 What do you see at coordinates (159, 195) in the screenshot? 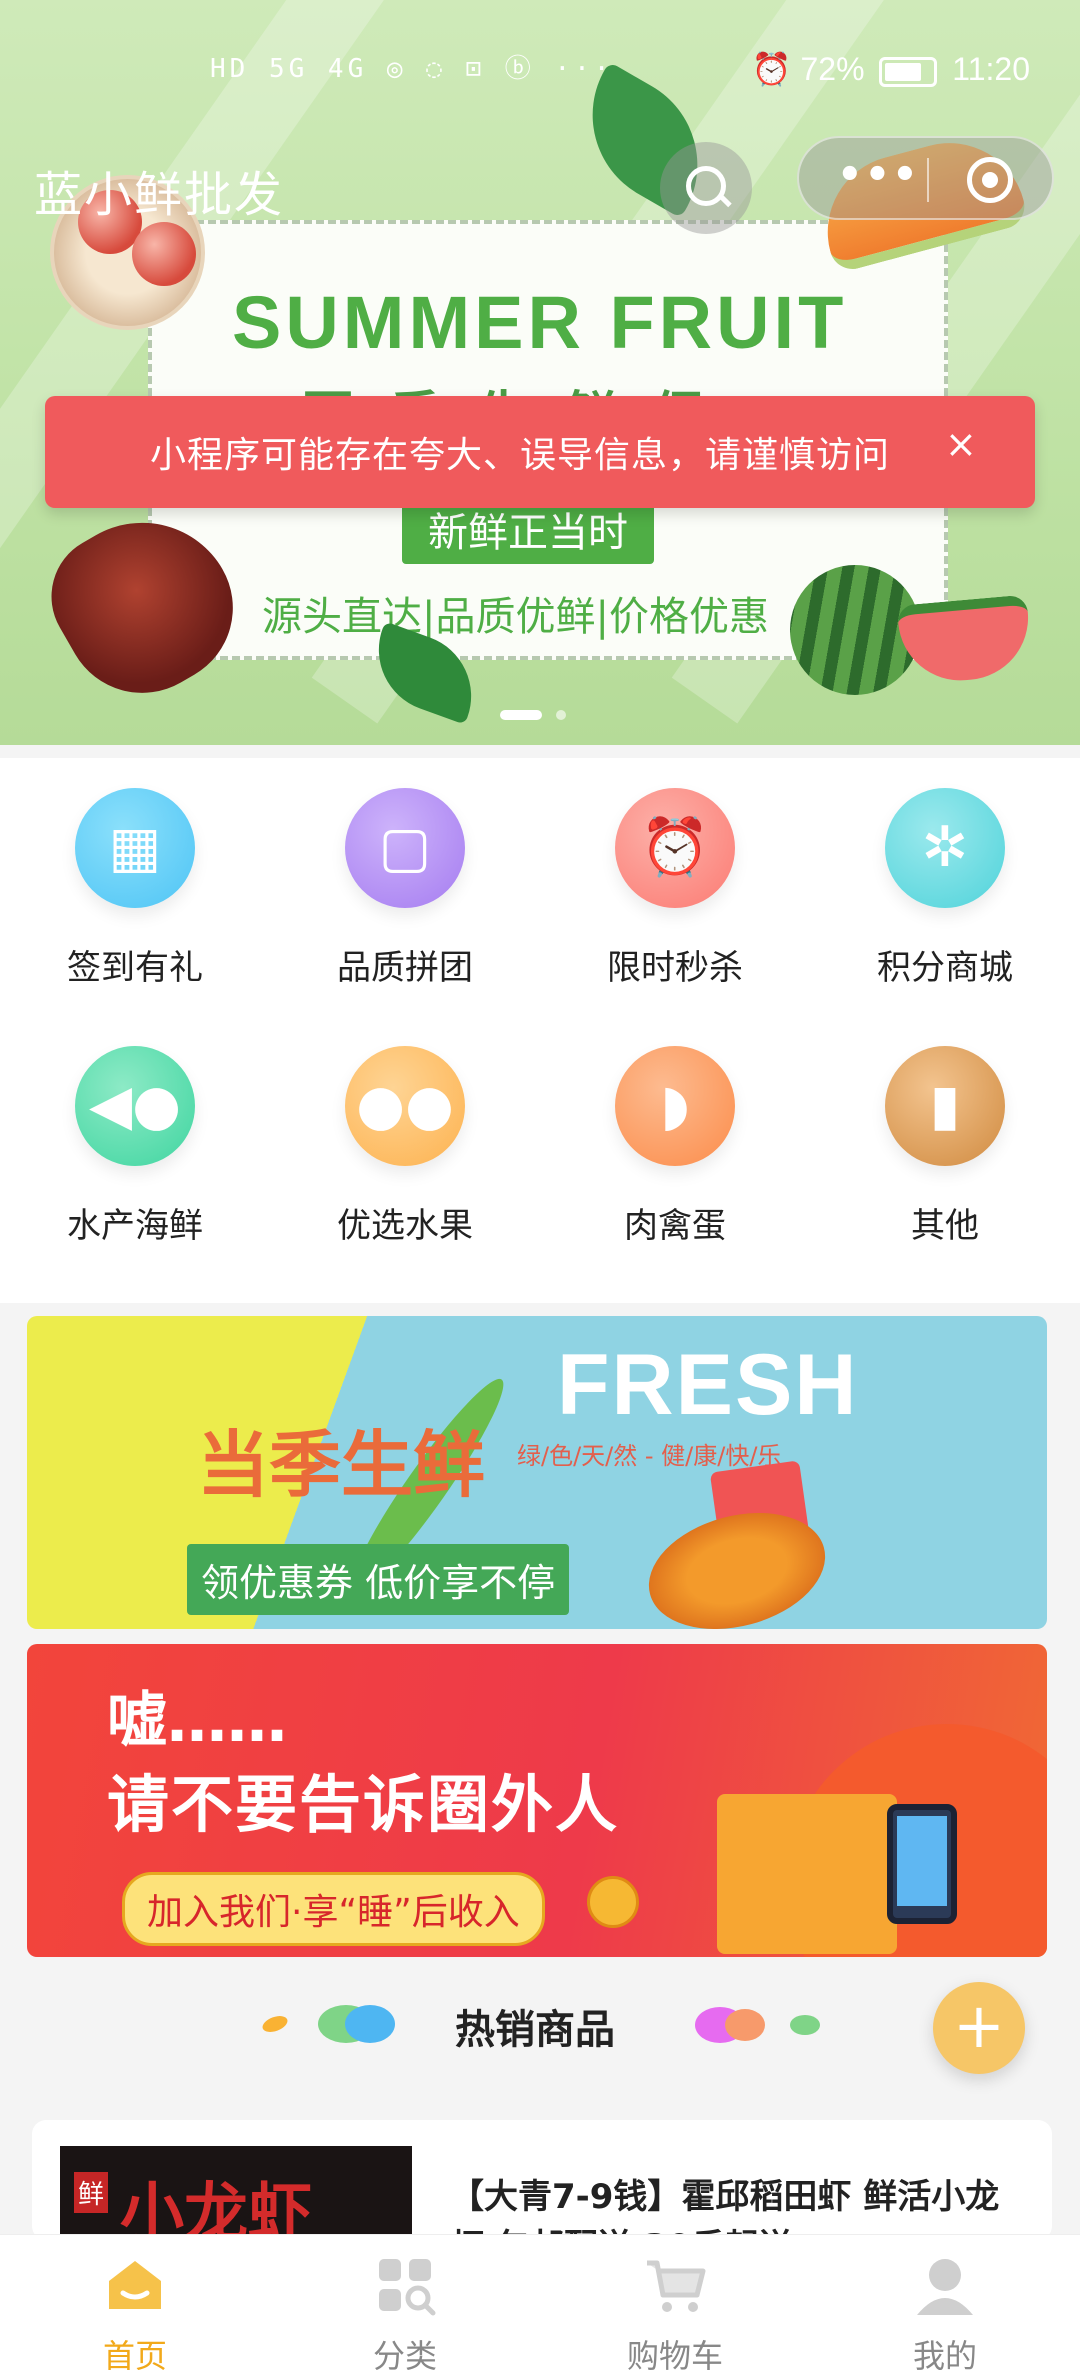
I see `app-title: 蓝小鲜批发` at bounding box center [159, 195].